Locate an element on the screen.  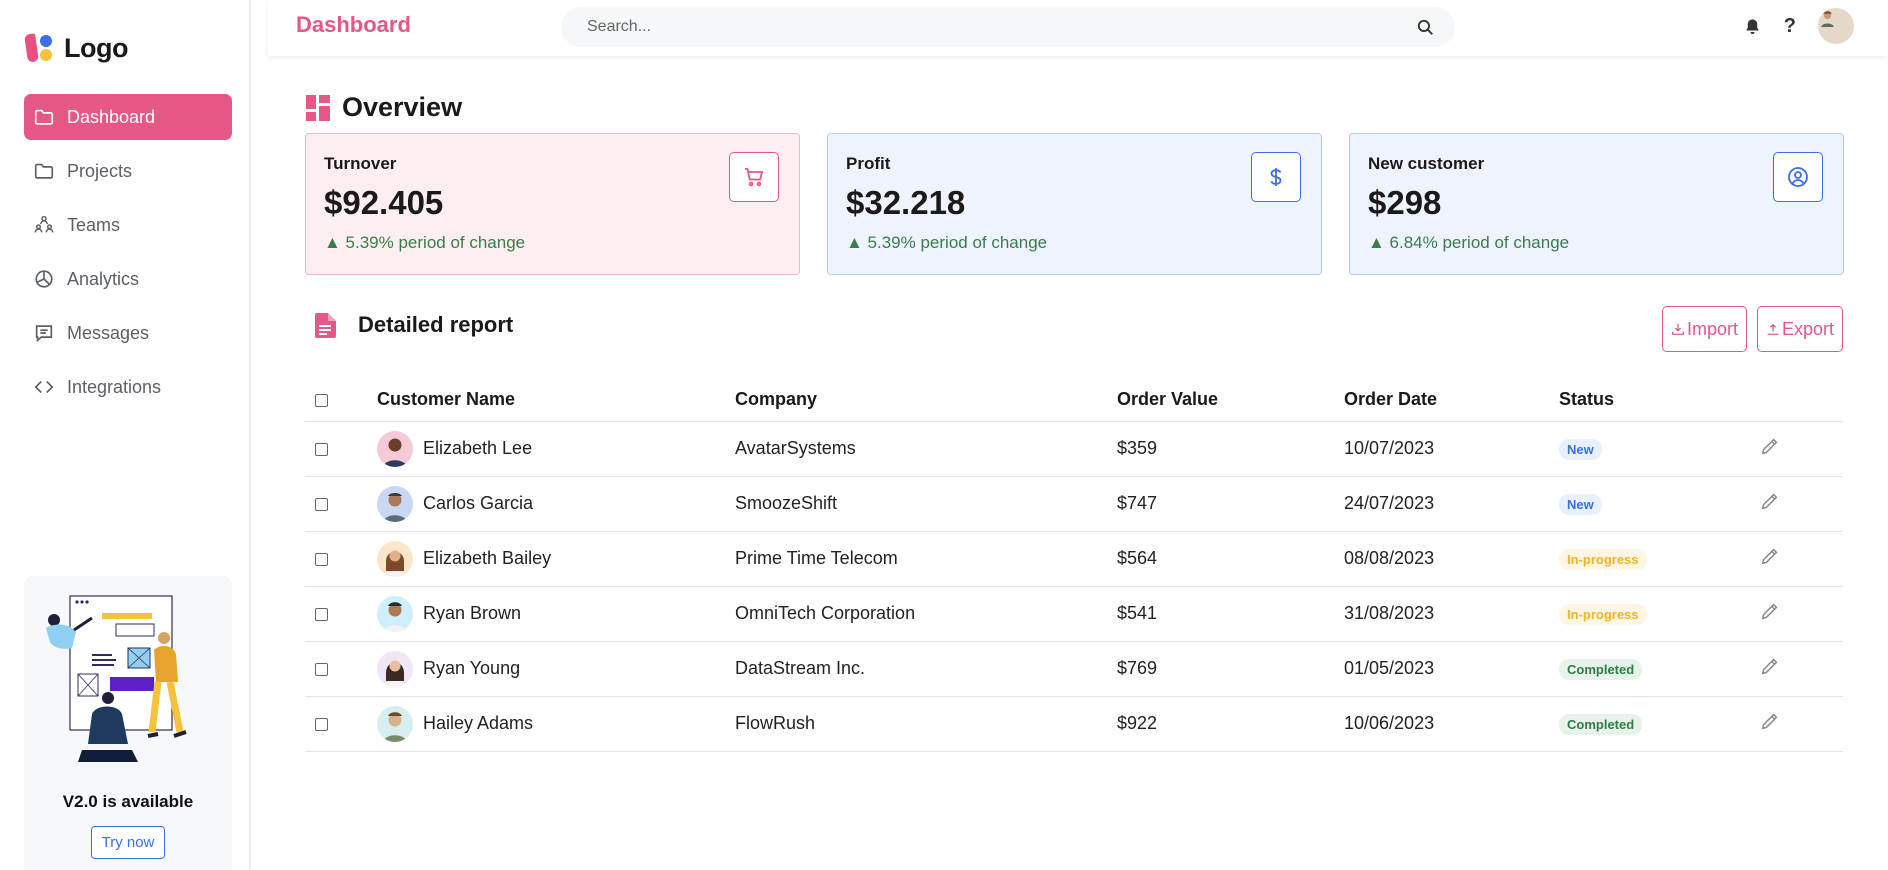
order-value-cell: $922 is located at coordinates (1230, 724).